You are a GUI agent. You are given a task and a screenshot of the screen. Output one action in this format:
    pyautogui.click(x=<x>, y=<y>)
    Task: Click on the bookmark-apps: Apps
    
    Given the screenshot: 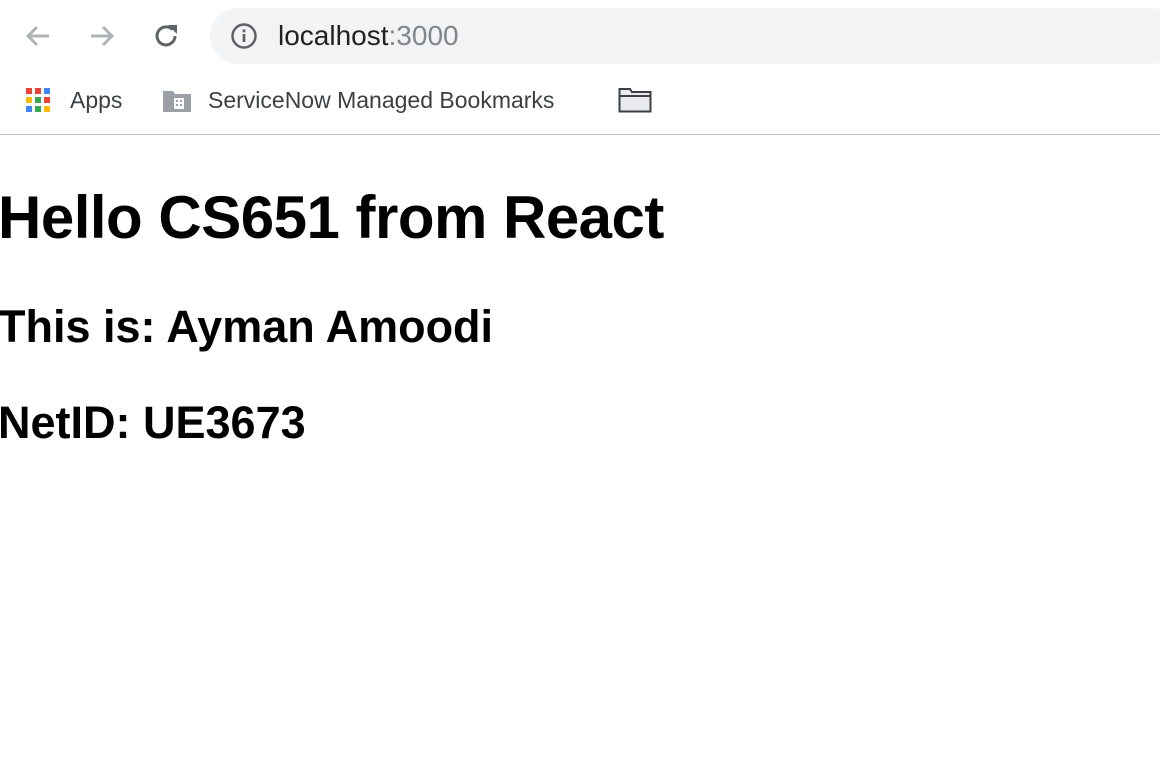 What is the action you would take?
    pyautogui.click(x=73, y=100)
    